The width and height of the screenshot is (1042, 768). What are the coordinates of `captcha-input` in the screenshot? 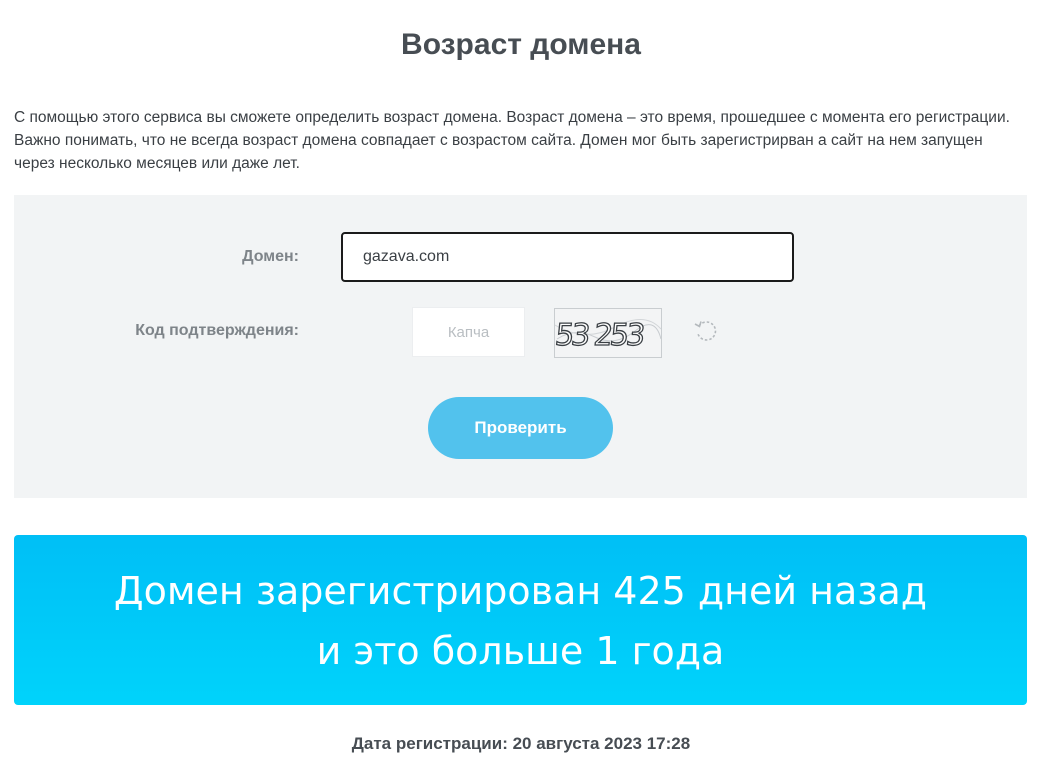 It's located at (468, 332).